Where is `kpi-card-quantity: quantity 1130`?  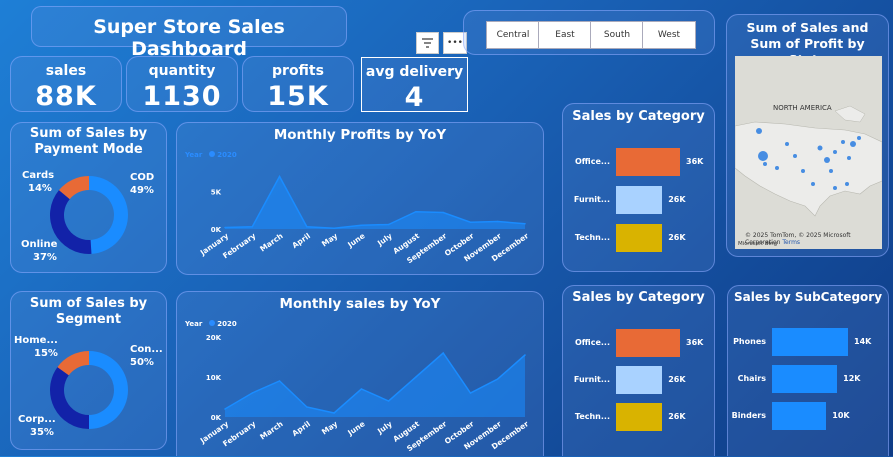
kpi-card-quantity: quantity 1130 is located at coordinates (182, 84).